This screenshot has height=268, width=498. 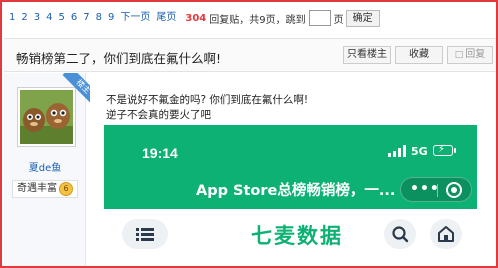 I want to click on go-button: 确定, so click(x=362, y=18).